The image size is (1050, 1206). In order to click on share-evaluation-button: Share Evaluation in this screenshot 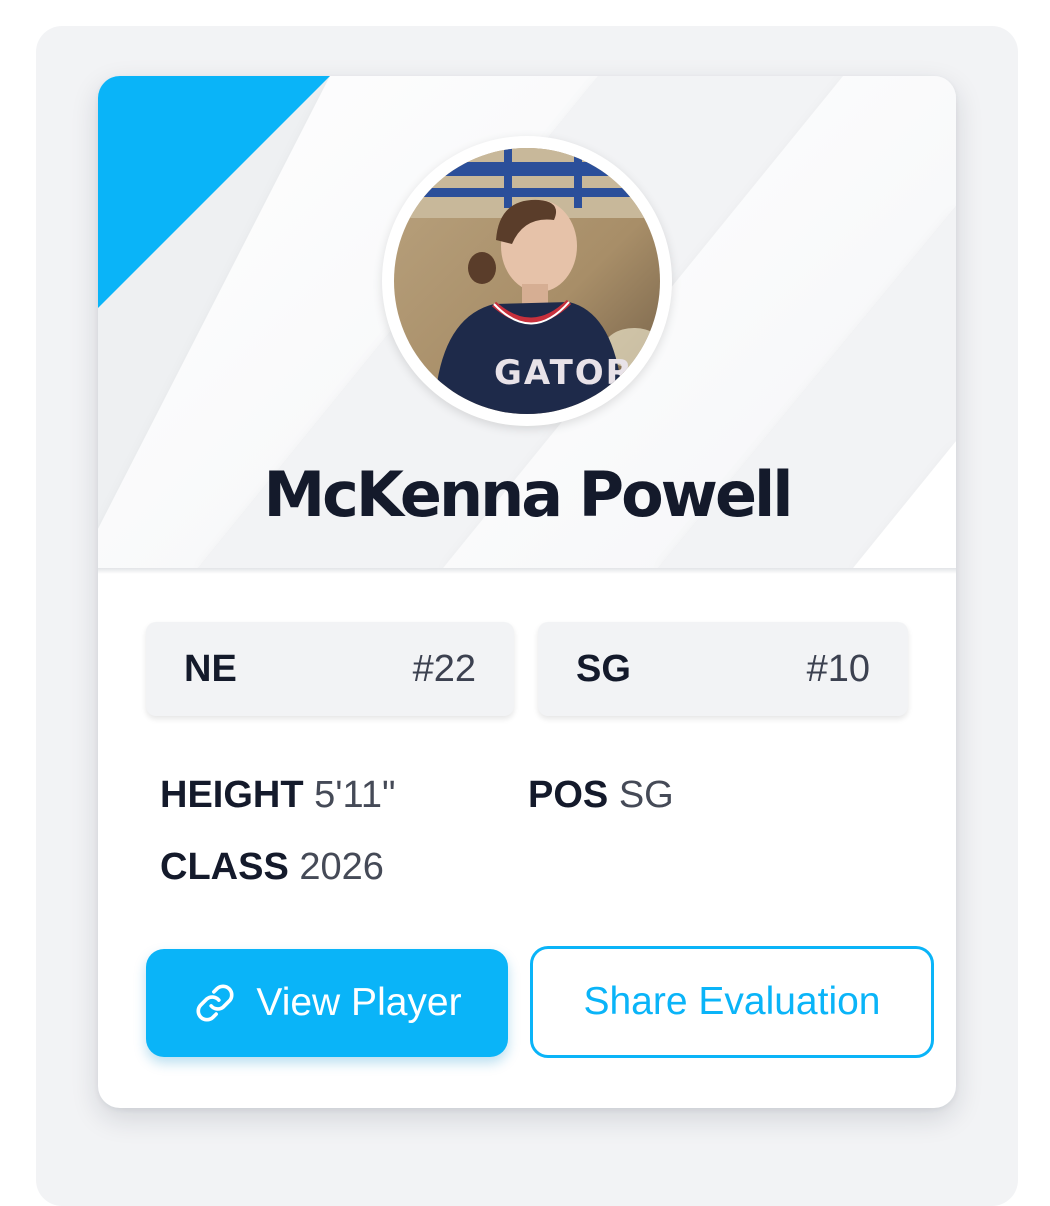, I will do `click(732, 1002)`.